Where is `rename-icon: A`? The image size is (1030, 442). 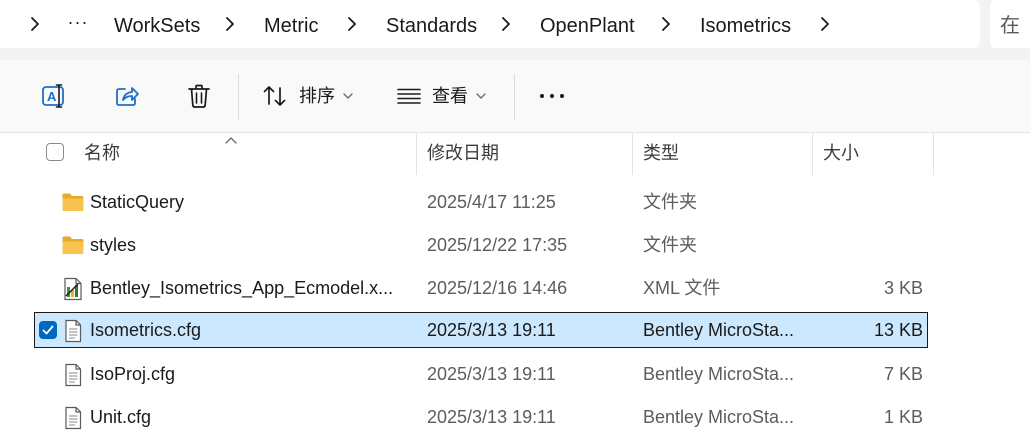 rename-icon: A is located at coordinates (54, 96).